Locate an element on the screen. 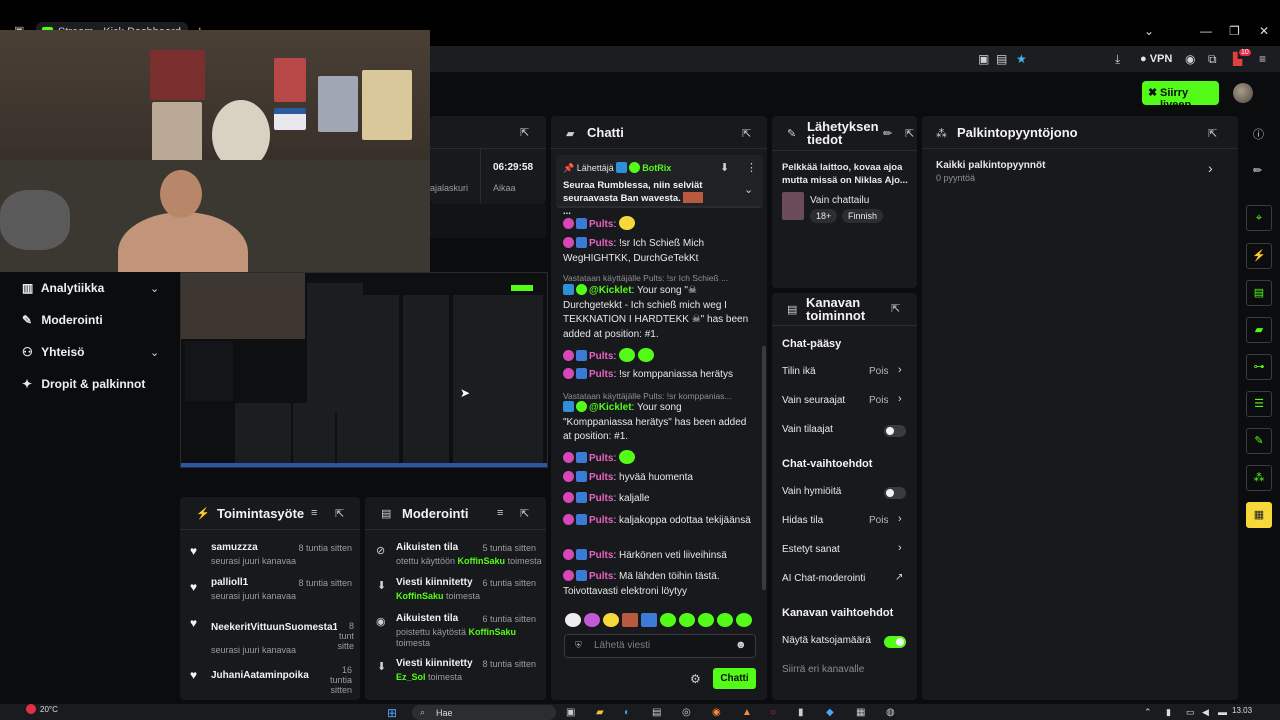  bookmark-star-icon: ★ is located at coordinates (1021, 59).